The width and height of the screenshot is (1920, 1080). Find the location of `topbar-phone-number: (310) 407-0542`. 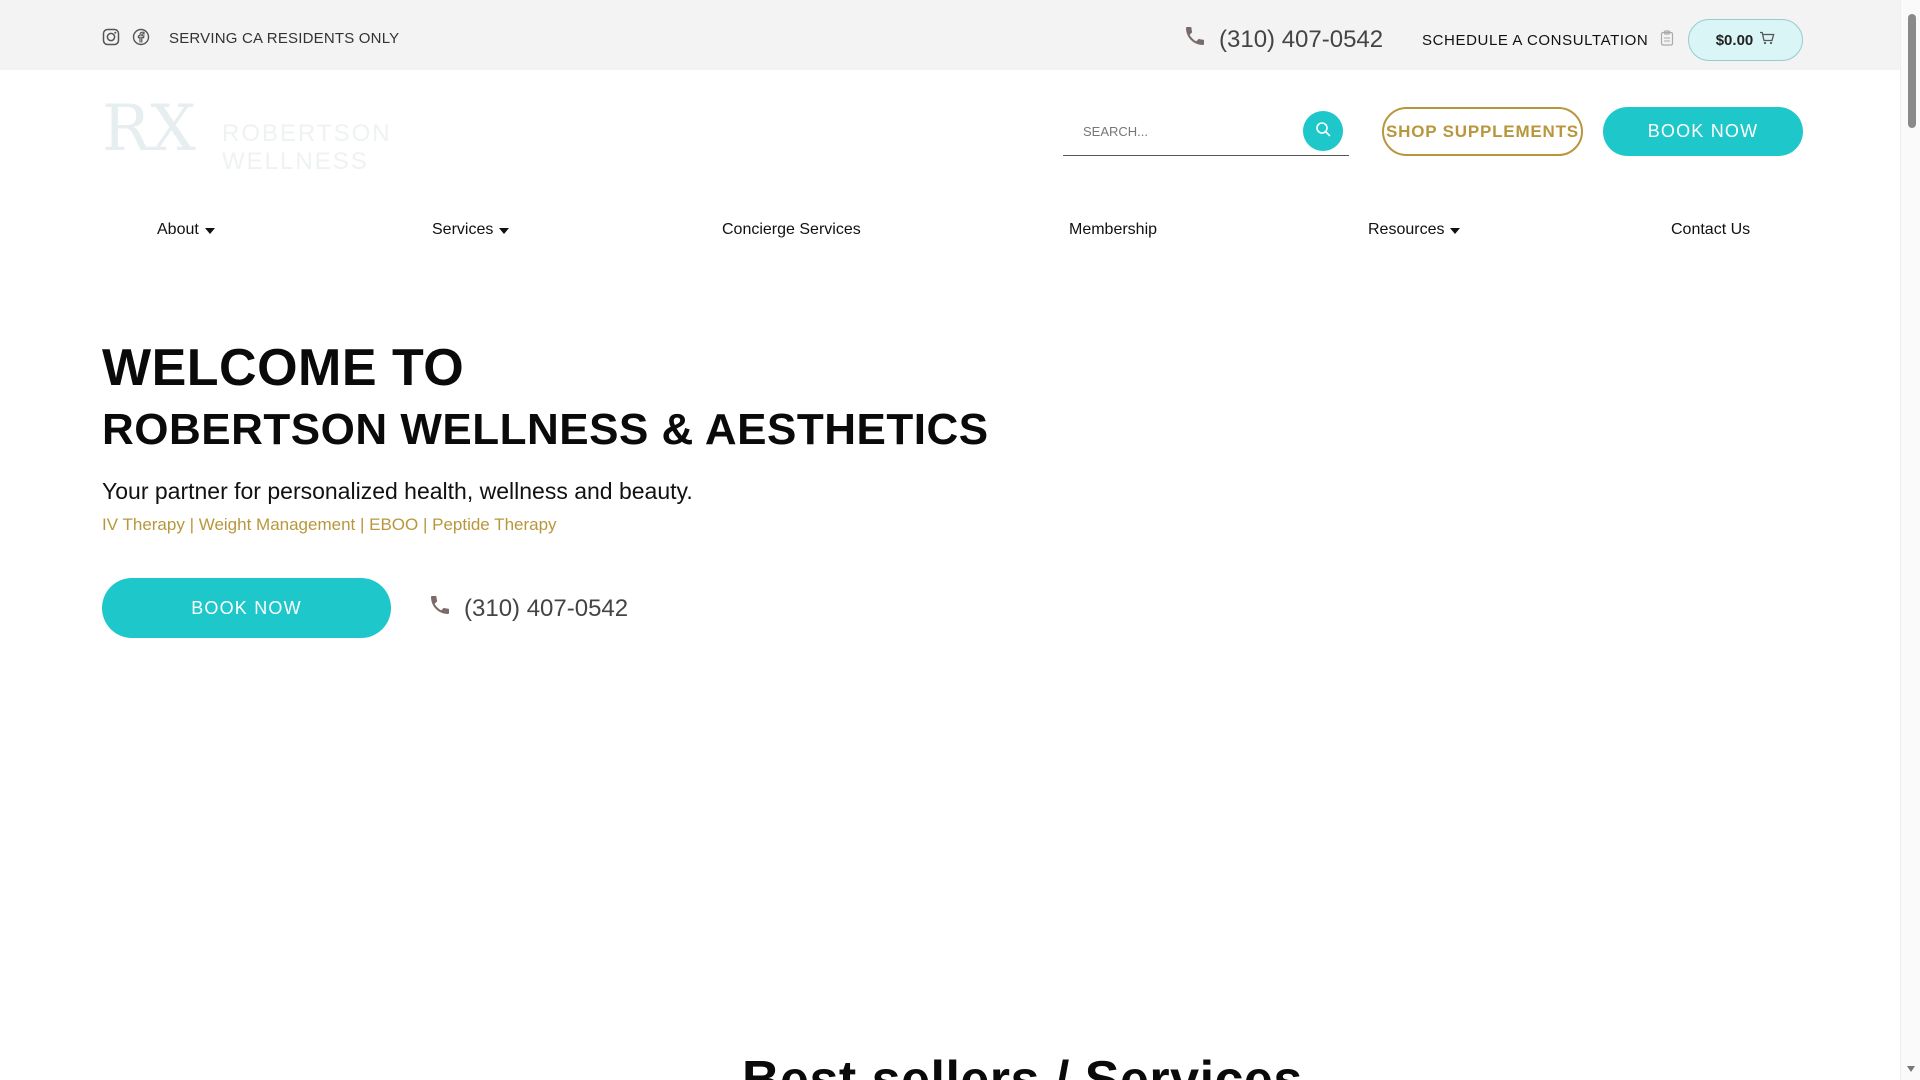

topbar-phone-number: (310) 407-0542 is located at coordinates (1301, 39).